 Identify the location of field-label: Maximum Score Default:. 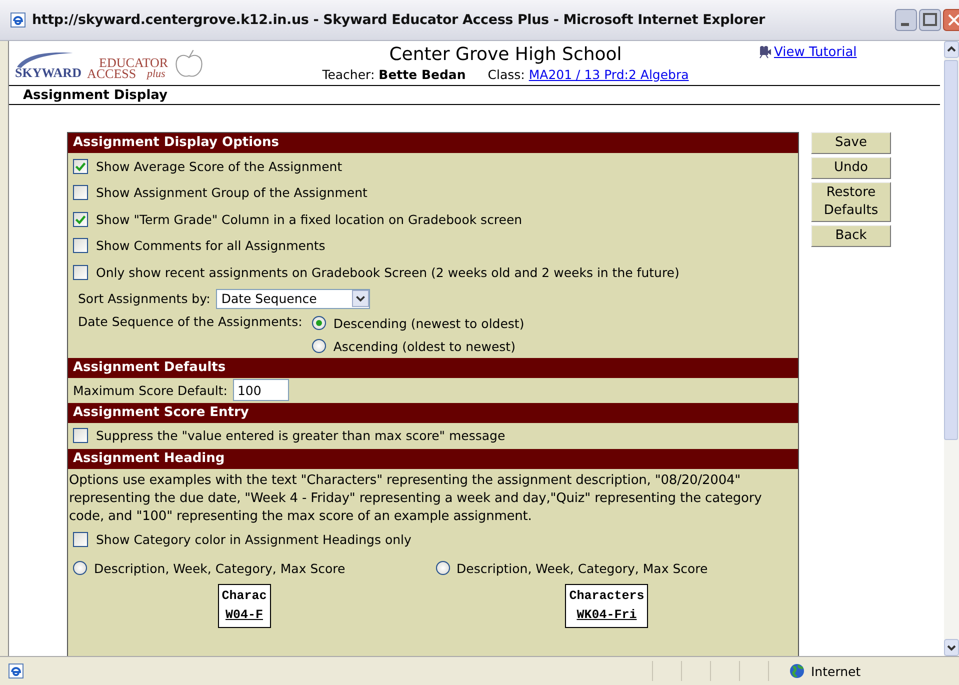
(150, 390).